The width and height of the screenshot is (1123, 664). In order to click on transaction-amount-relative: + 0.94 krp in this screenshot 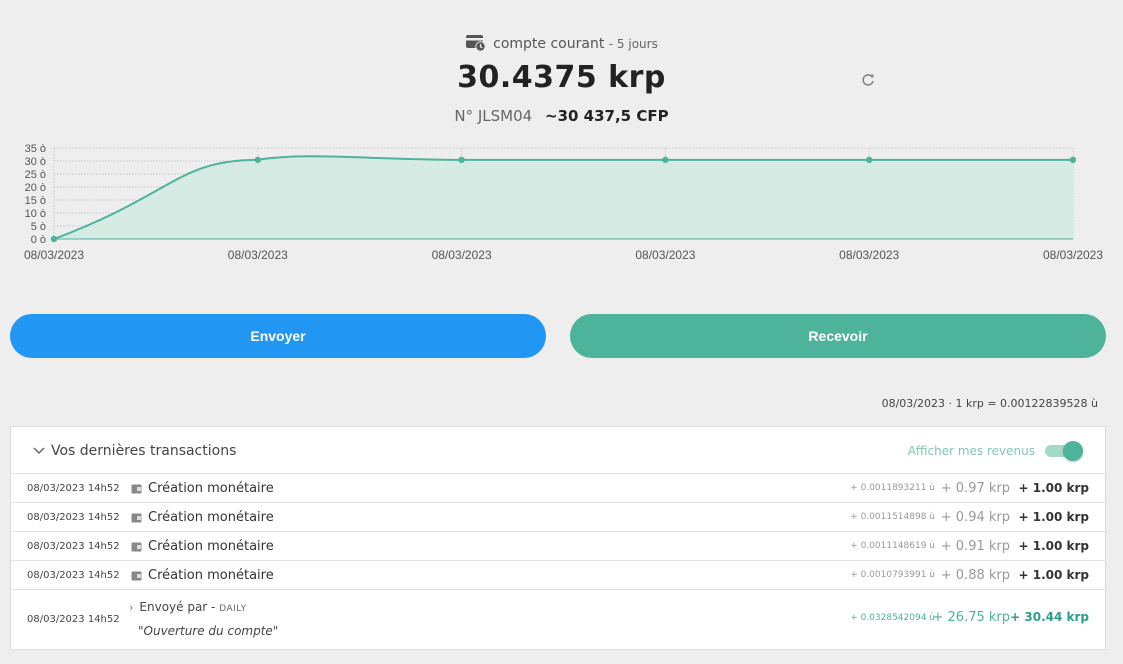, I will do `click(975, 517)`.